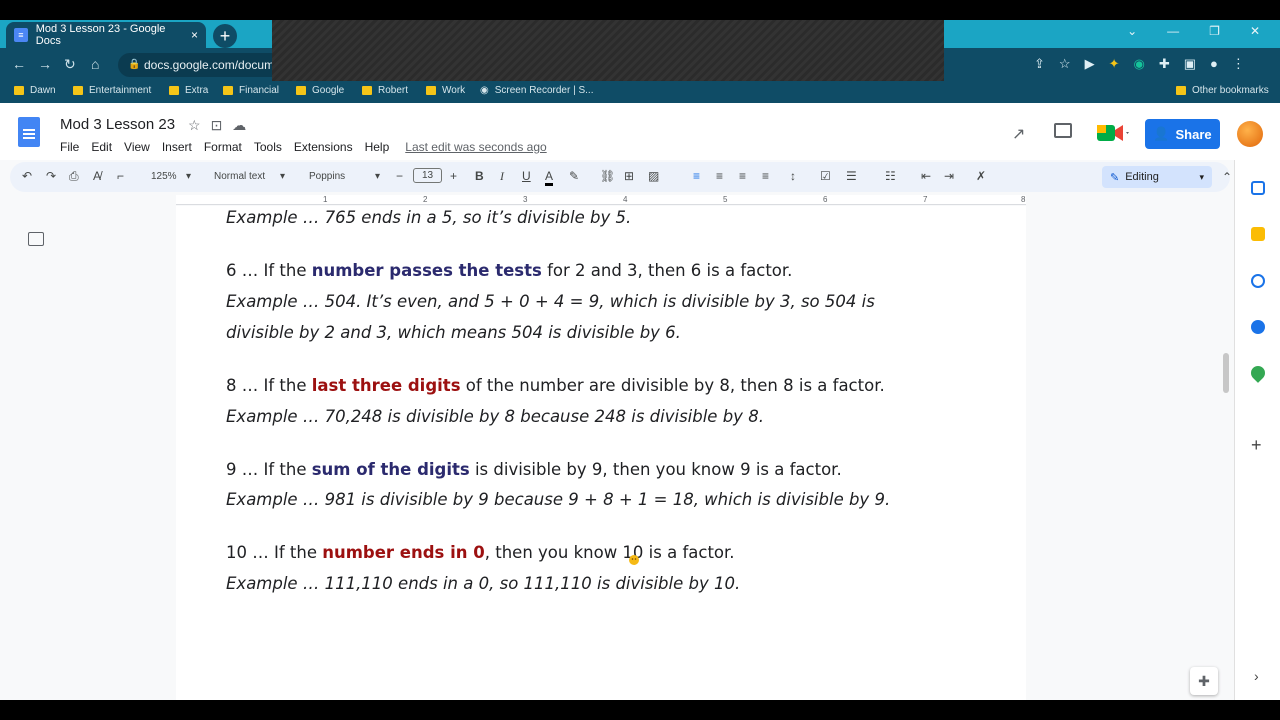 Image resolution: width=1280 pixels, height=720 pixels. Describe the element at coordinates (765, 176) in the screenshot. I see `justify-icon: ≡` at that location.